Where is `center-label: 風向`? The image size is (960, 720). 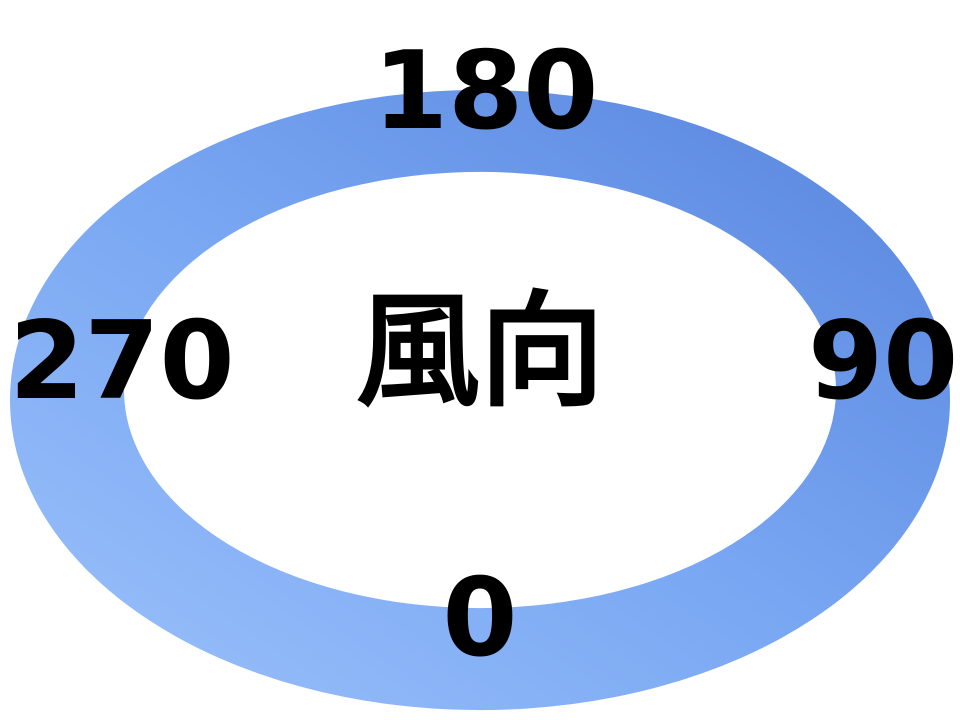
center-label: 風向 is located at coordinates (479, 352).